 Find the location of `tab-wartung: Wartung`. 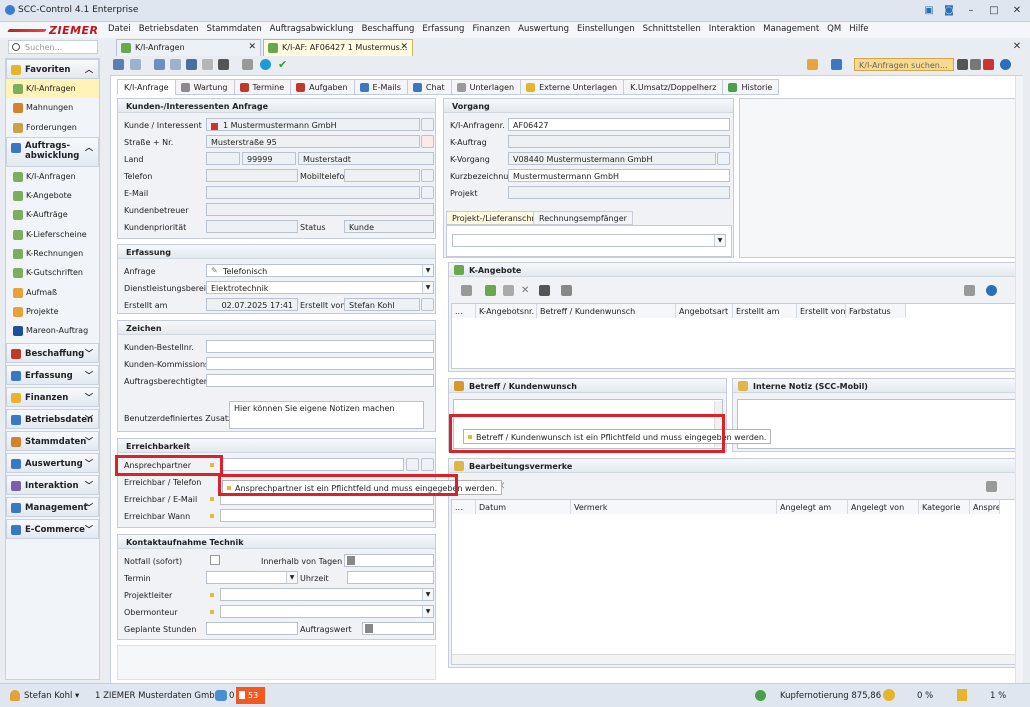

tab-wartung: Wartung is located at coordinates (204, 87).